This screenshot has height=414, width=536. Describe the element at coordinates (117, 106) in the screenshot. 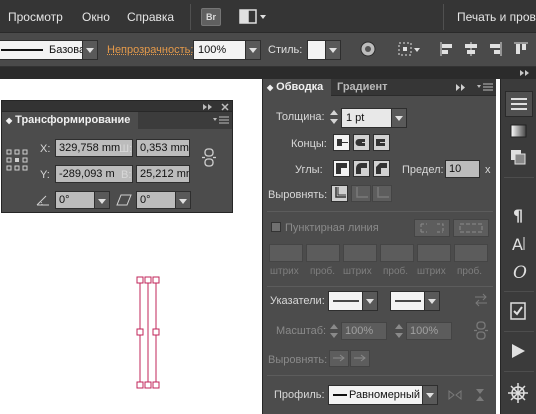

I see `panel-title-strip` at that location.